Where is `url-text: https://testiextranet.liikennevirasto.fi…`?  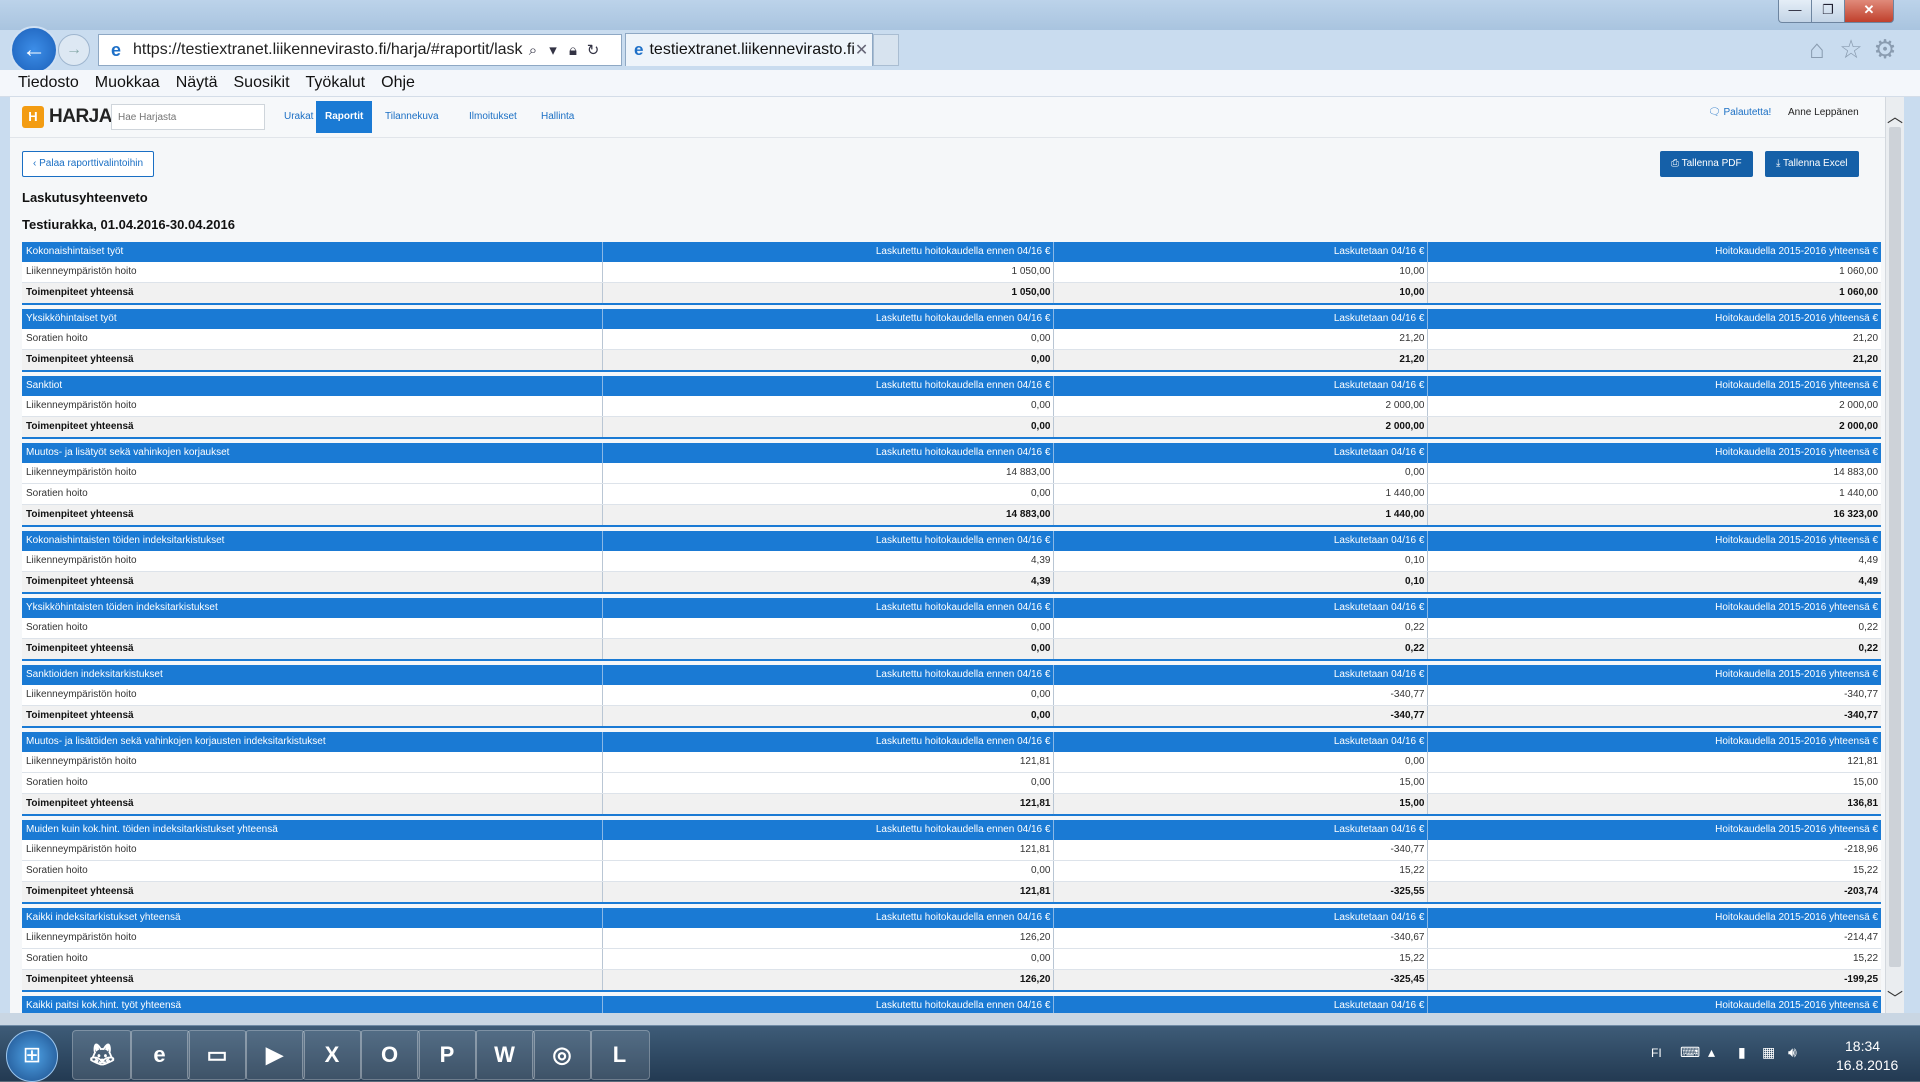 url-text: https://testiextranet.liikennevirasto.fi… is located at coordinates (328, 50).